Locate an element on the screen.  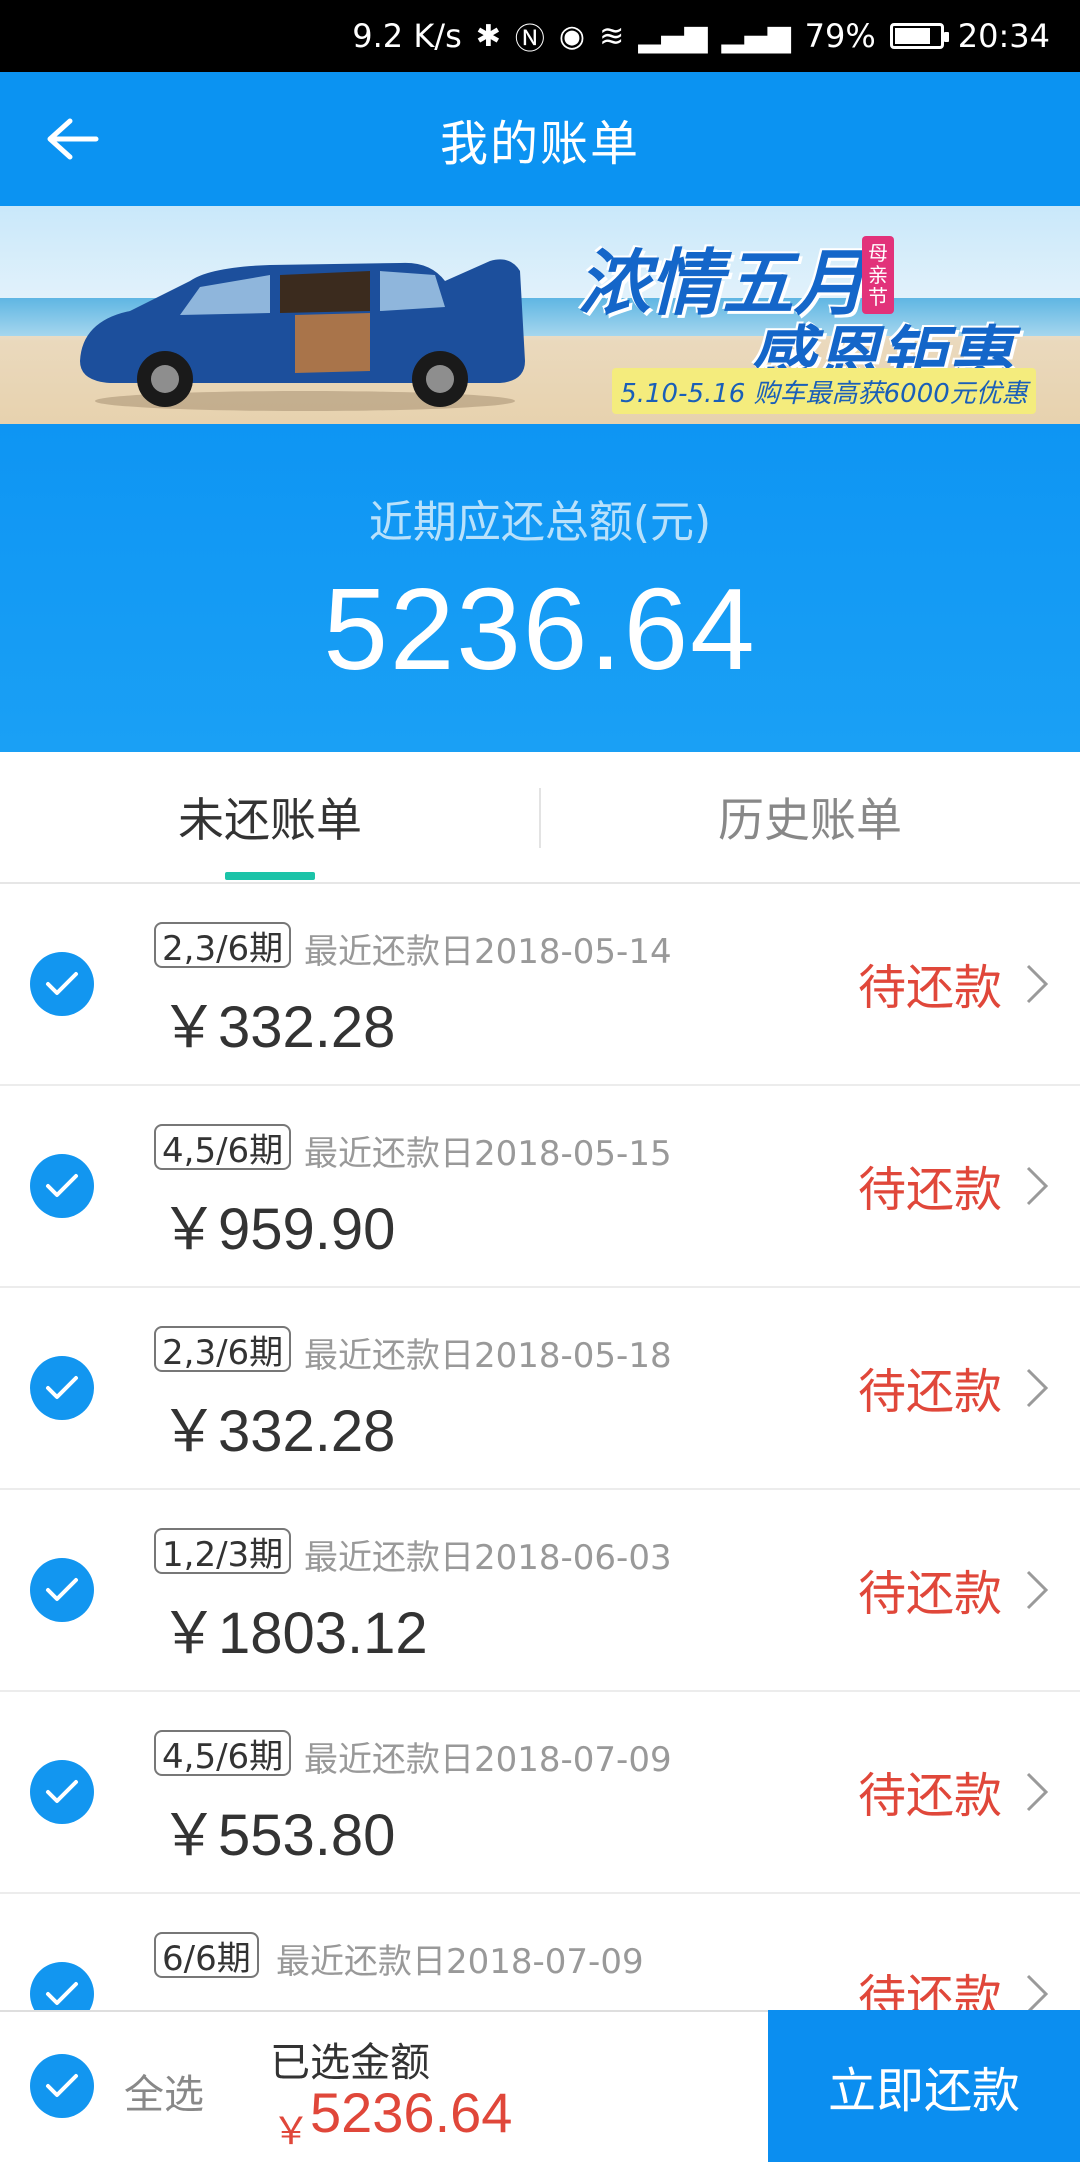
active-tab-indicator is located at coordinates (270, 876).